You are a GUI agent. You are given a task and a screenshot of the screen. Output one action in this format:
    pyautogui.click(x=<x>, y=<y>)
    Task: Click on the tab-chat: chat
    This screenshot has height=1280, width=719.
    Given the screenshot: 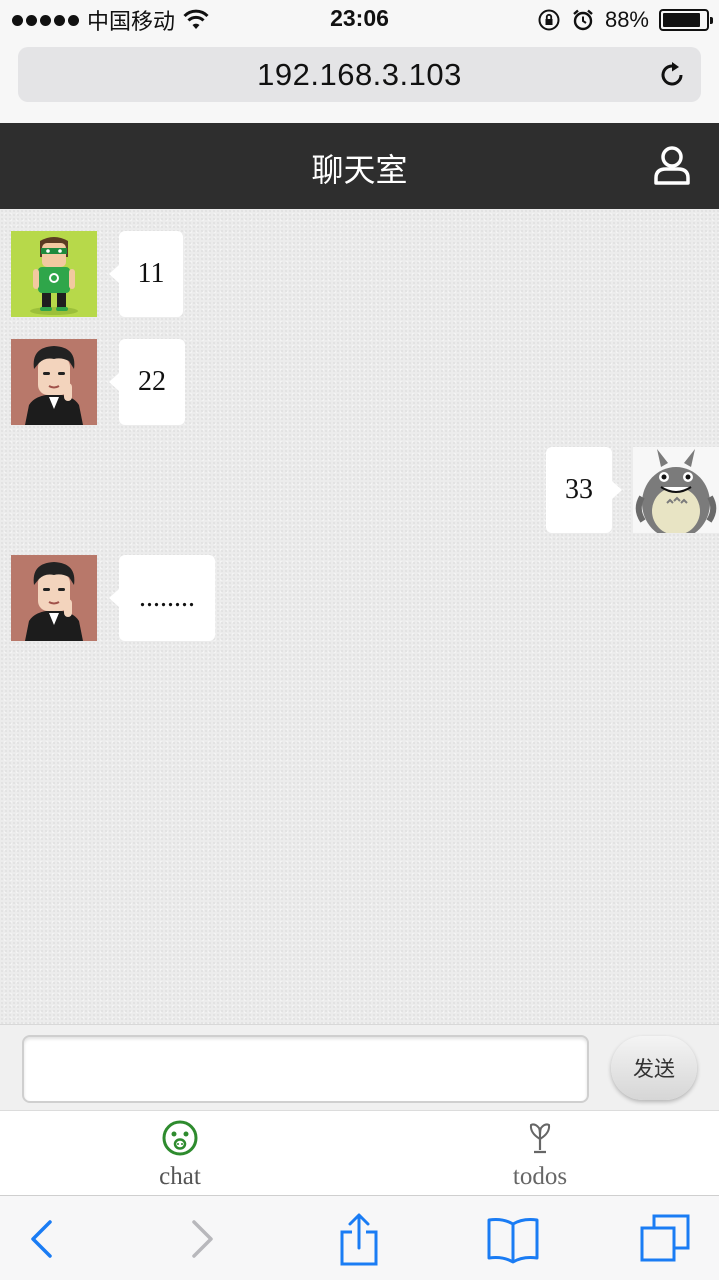 What is the action you would take?
    pyautogui.click(x=180, y=1153)
    